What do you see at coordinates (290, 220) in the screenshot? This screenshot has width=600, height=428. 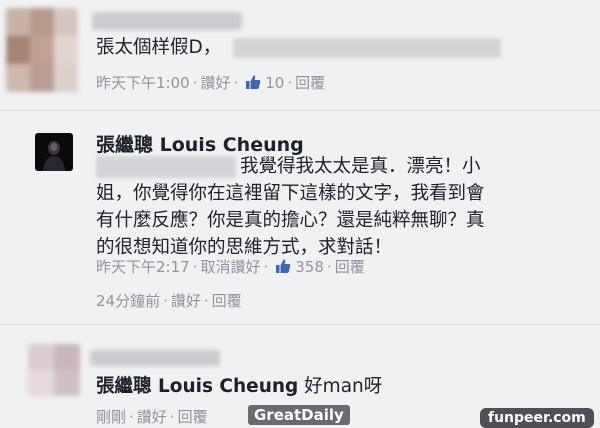 I see `reply-text-line-3: 有什麼反應？你是真的擔心？還是純粹無聊？真` at bounding box center [290, 220].